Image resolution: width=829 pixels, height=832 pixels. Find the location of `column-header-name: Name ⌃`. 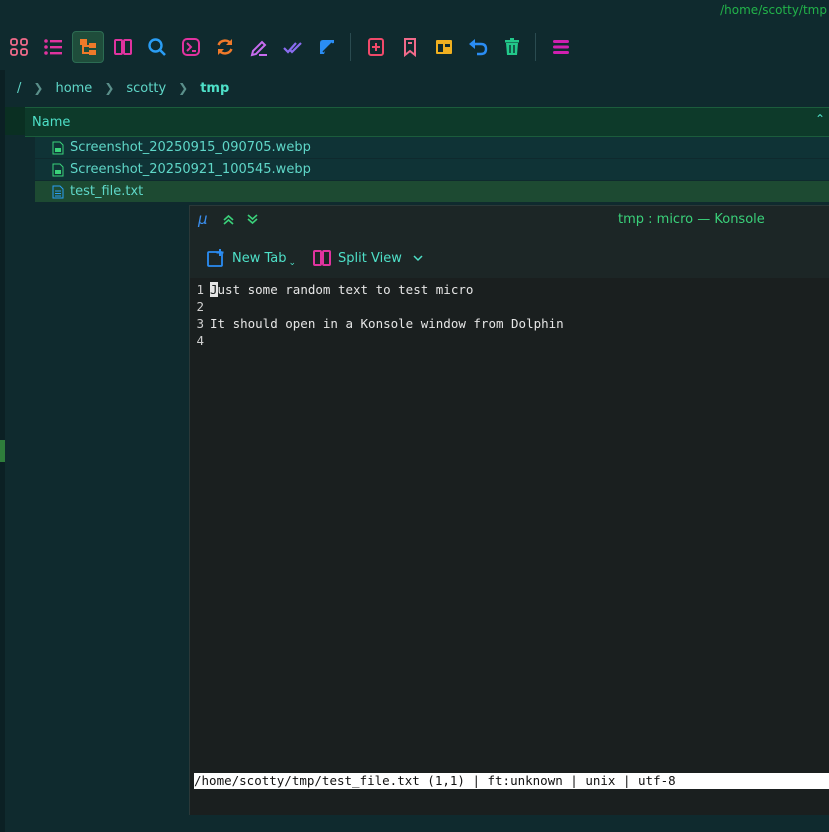

column-header-name: Name ⌃ is located at coordinates (427, 122).